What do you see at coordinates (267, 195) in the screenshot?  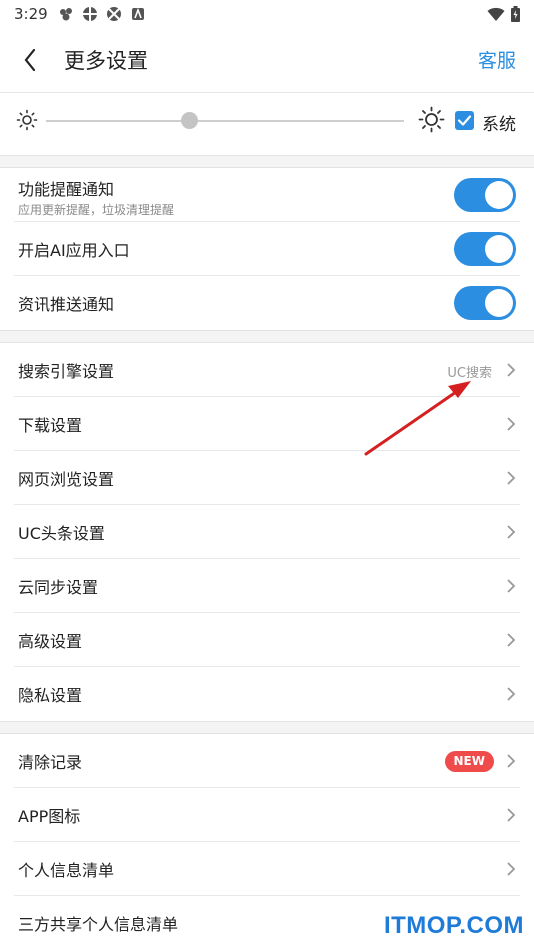 I see `notification-row-feature-reminder: 功能提醒通知 应用更新提醒，垃圾清理提醒` at bounding box center [267, 195].